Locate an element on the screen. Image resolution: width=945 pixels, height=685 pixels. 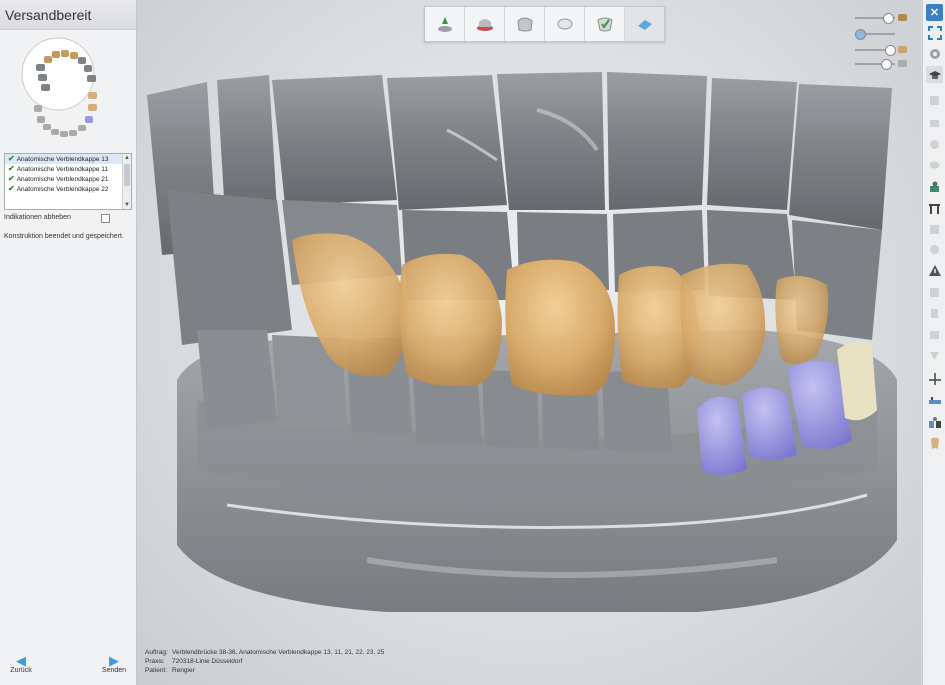
dental-arch-map is located at coordinates (65, 90).